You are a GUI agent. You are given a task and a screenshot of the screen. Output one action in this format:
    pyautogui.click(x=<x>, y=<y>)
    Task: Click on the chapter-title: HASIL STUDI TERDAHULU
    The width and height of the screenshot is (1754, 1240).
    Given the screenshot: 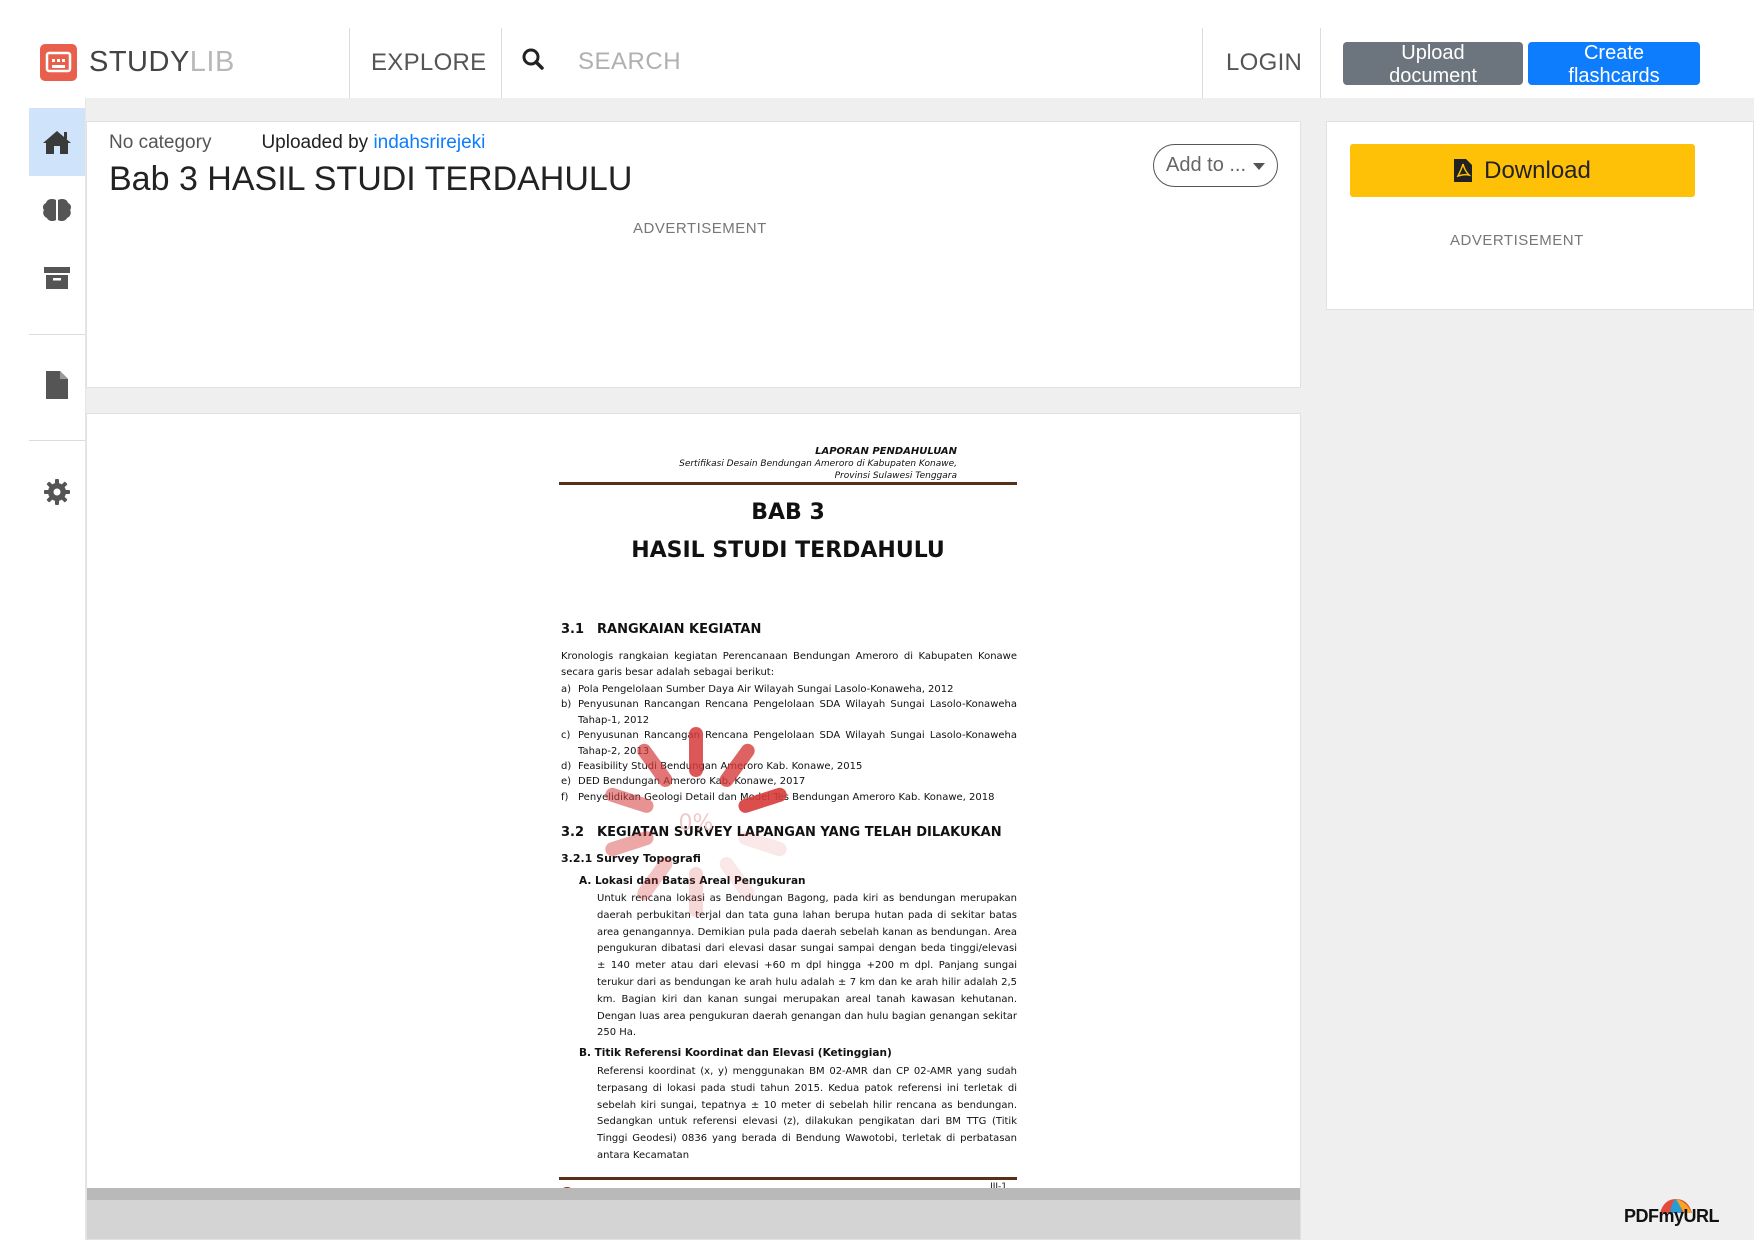 What is the action you would take?
    pyautogui.click(x=788, y=550)
    